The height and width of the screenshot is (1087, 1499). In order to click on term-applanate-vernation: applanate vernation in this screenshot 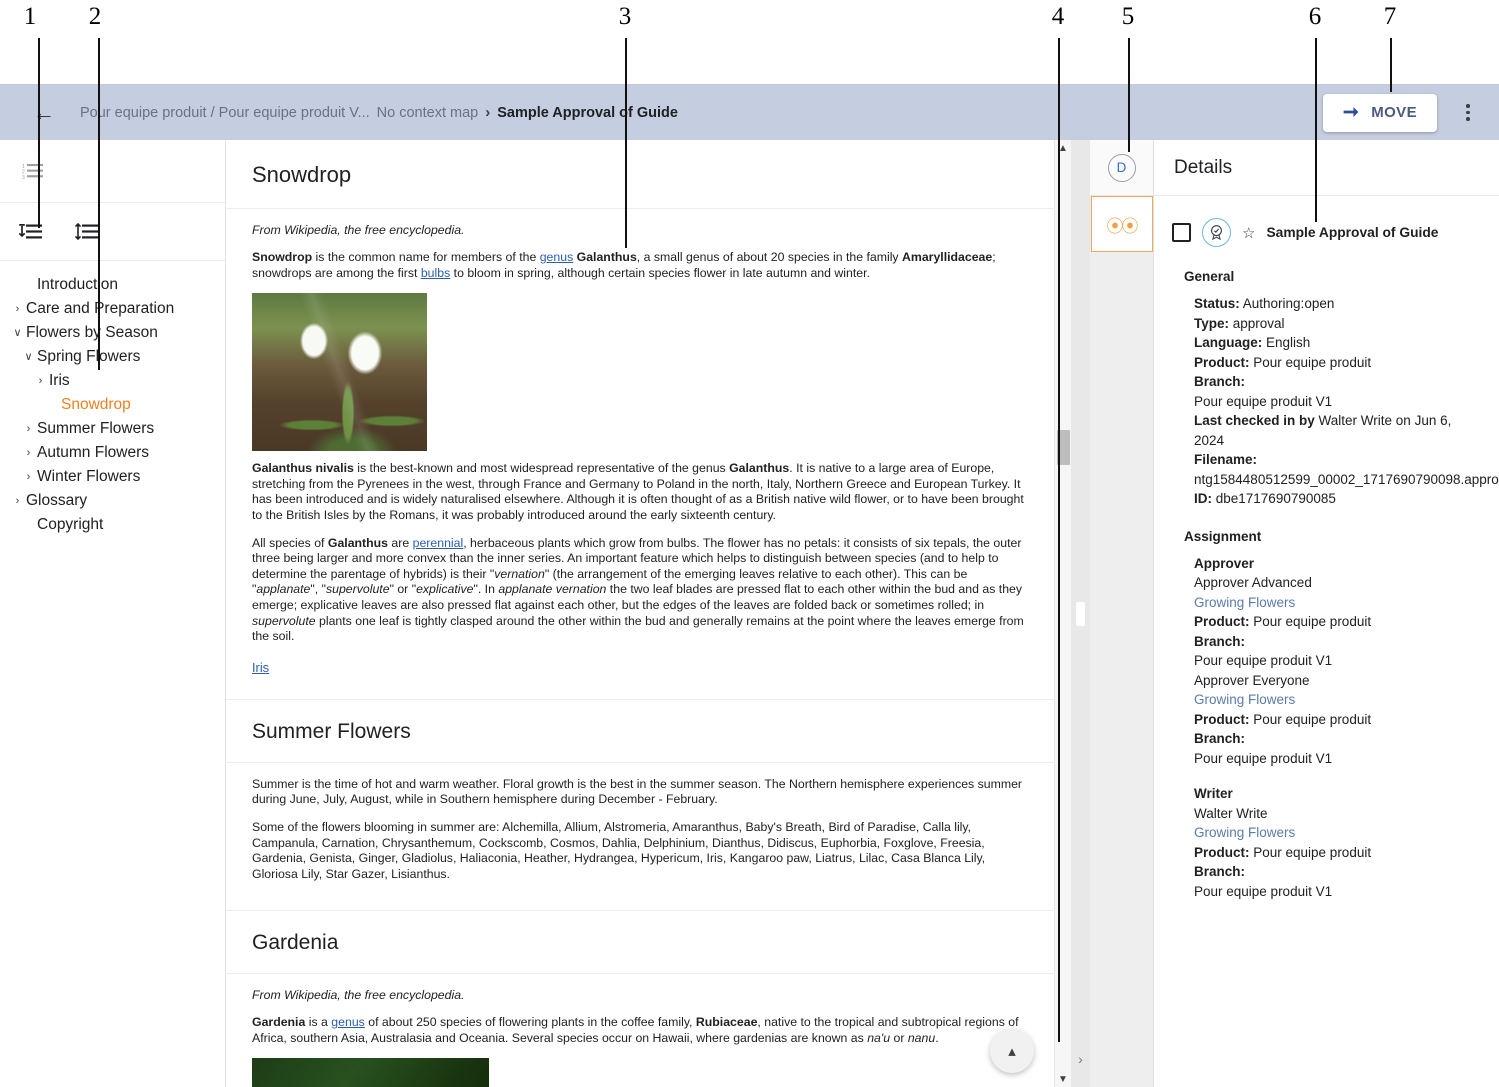, I will do `click(552, 589)`.